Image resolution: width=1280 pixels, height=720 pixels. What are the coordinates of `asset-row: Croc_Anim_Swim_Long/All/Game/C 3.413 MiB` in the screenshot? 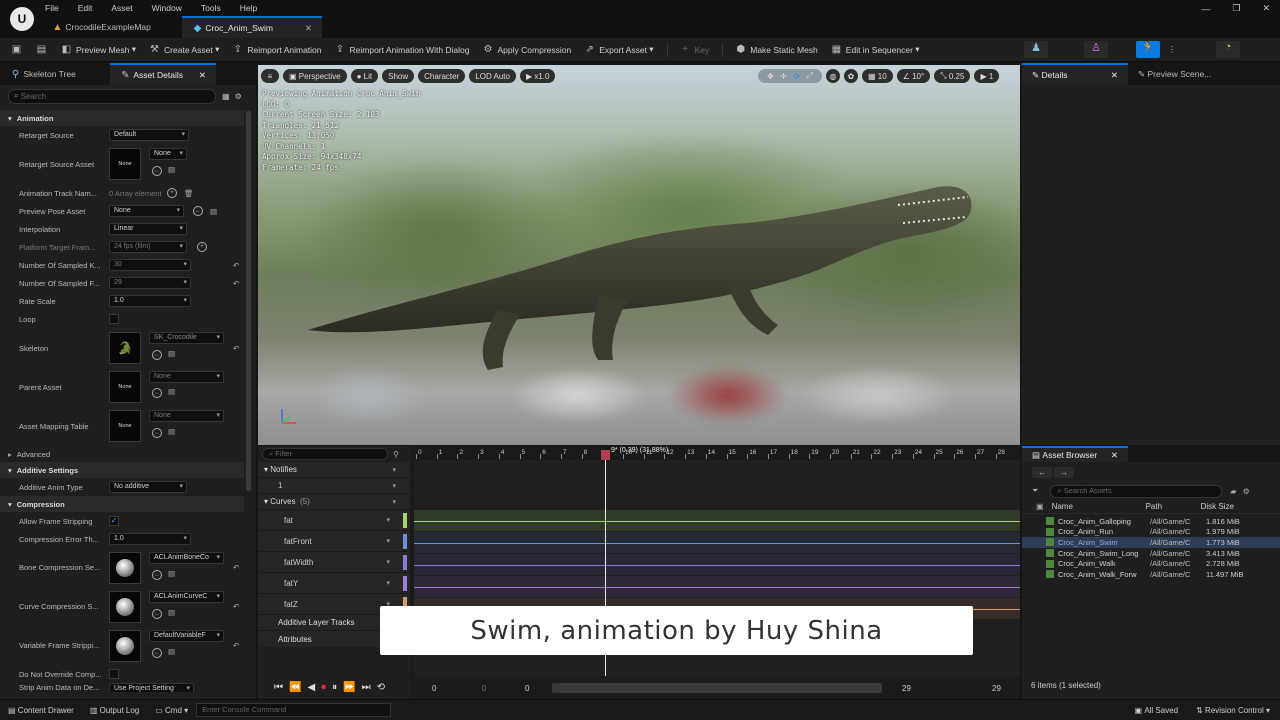 It's located at (1151, 553).